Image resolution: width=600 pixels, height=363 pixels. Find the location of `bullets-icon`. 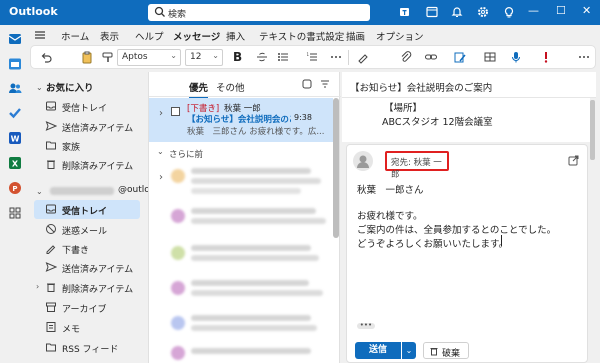

bullets-icon is located at coordinates (283, 57).